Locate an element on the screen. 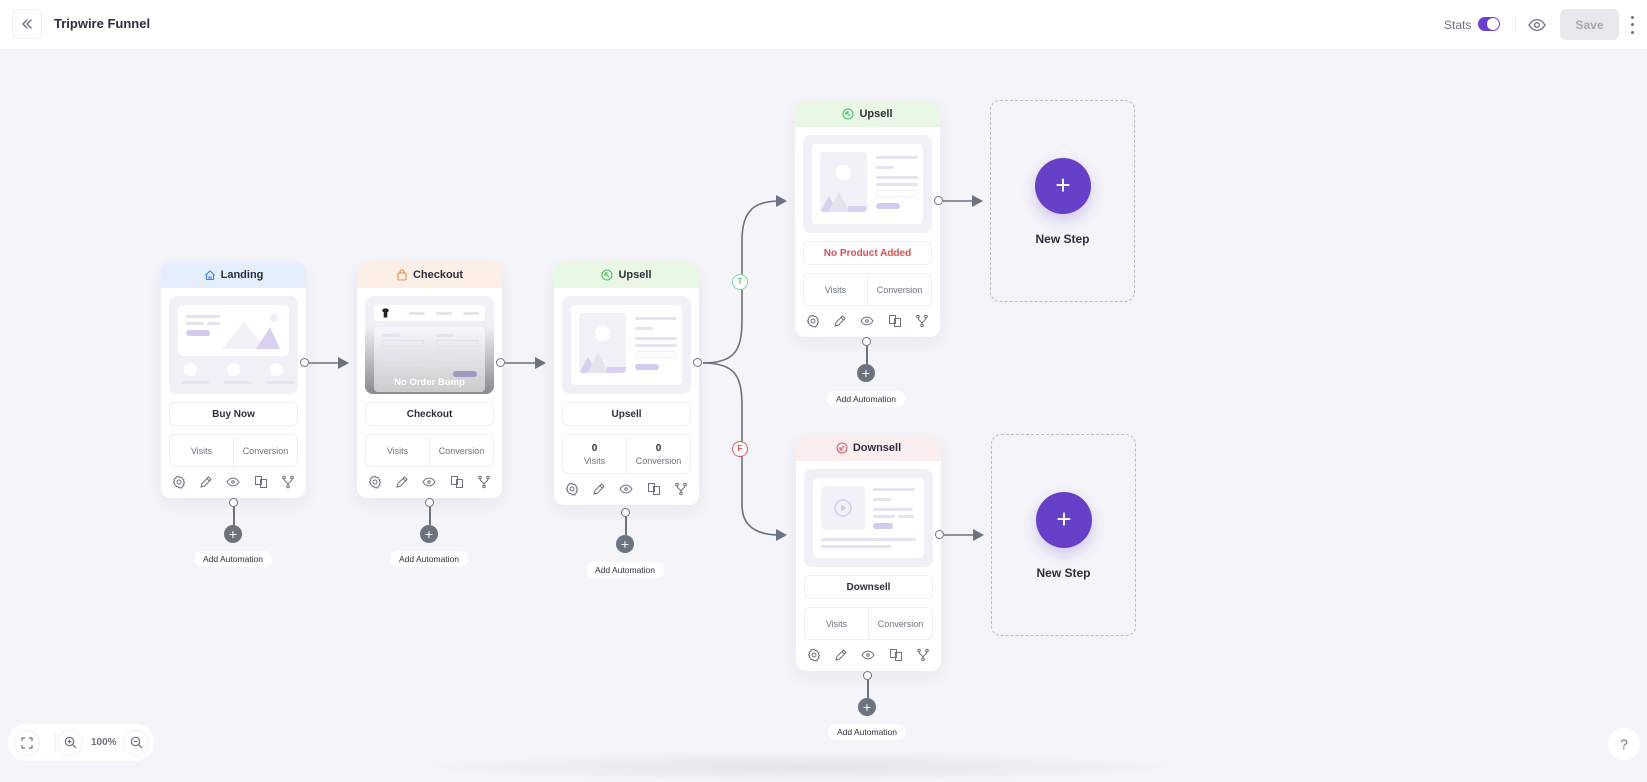 The width and height of the screenshot is (1647, 782). help-button: ? is located at coordinates (1624, 744).